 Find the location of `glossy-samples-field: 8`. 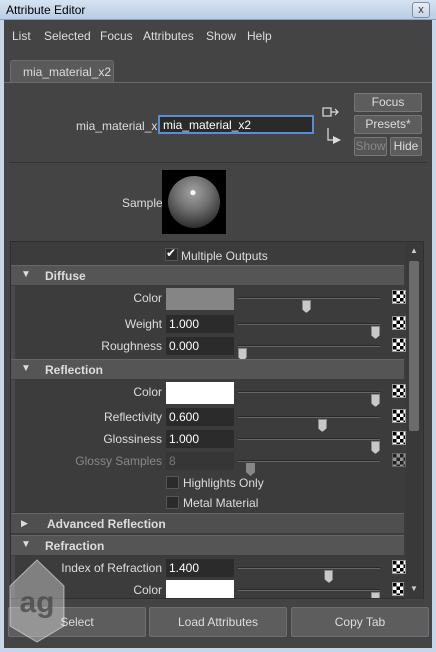

glossy-samples-field: 8 is located at coordinates (200, 461).